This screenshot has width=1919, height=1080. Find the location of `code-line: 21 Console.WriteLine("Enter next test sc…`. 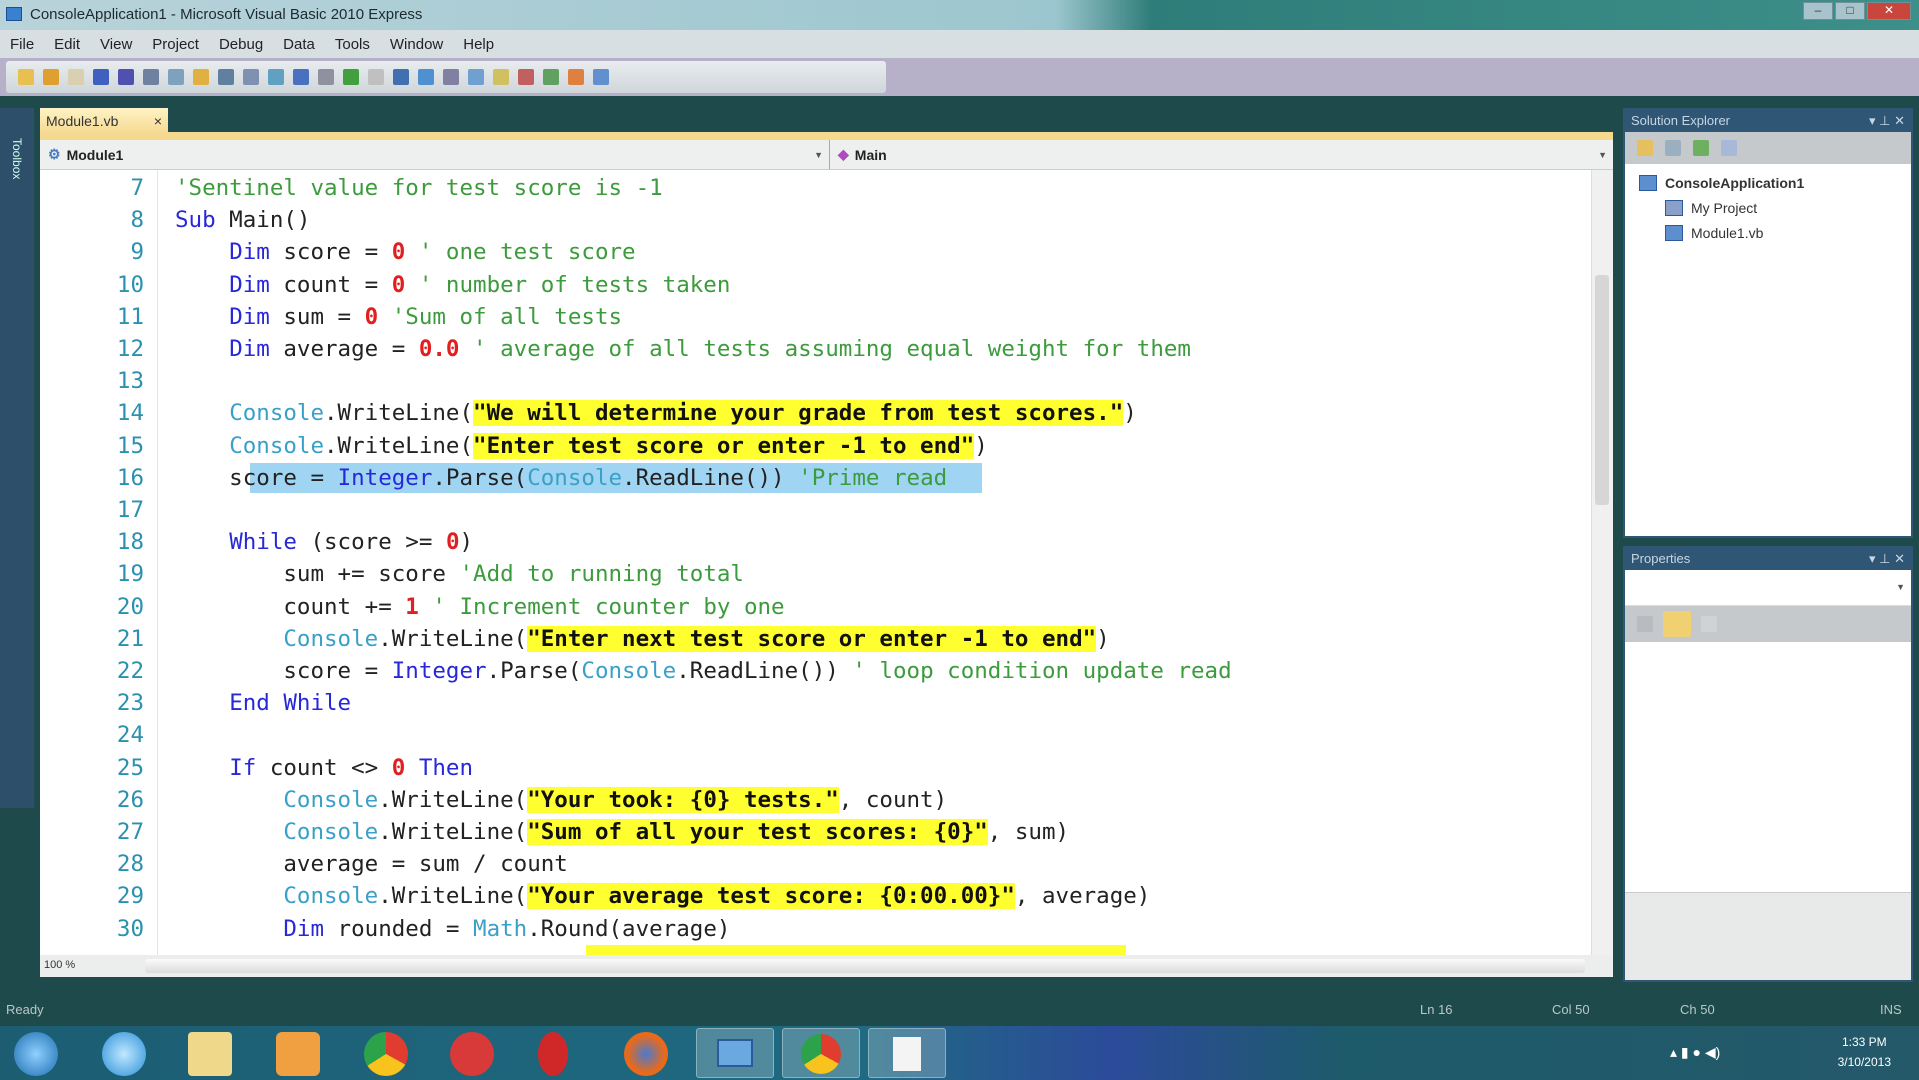

code-line: 21 Console.WriteLine("Enter next test sc… is located at coordinates (815, 639).